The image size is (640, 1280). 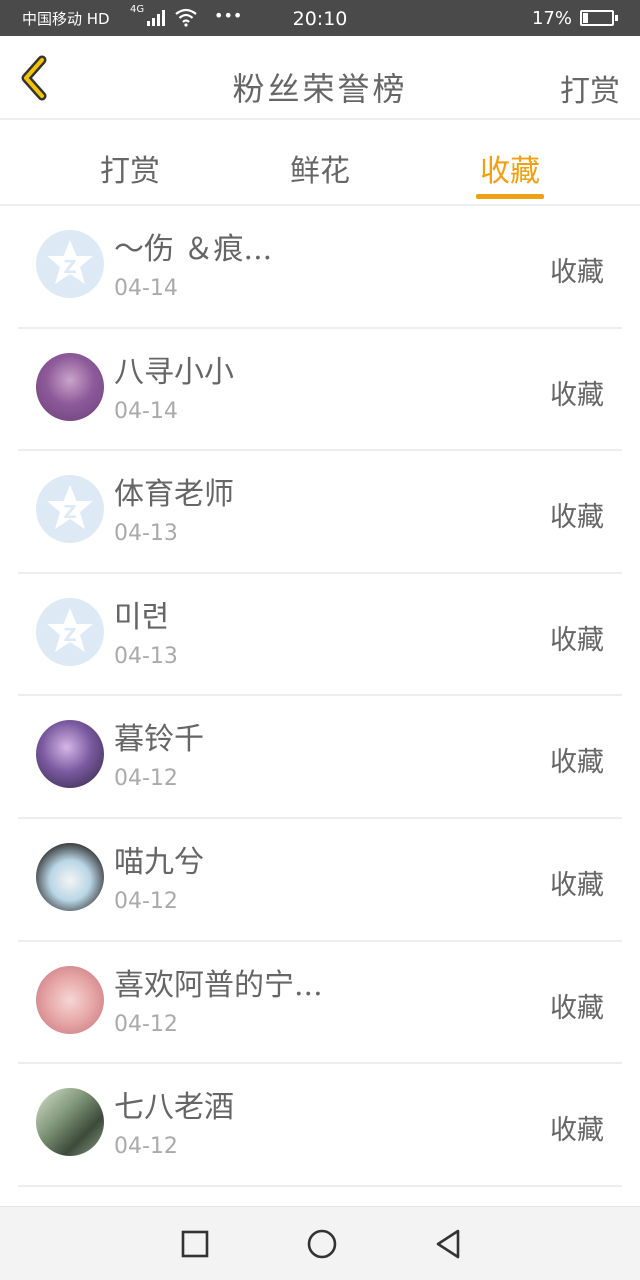 What do you see at coordinates (174, 372) in the screenshot?
I see `user-name: 八寻小小` at bounding box center [174, 372].